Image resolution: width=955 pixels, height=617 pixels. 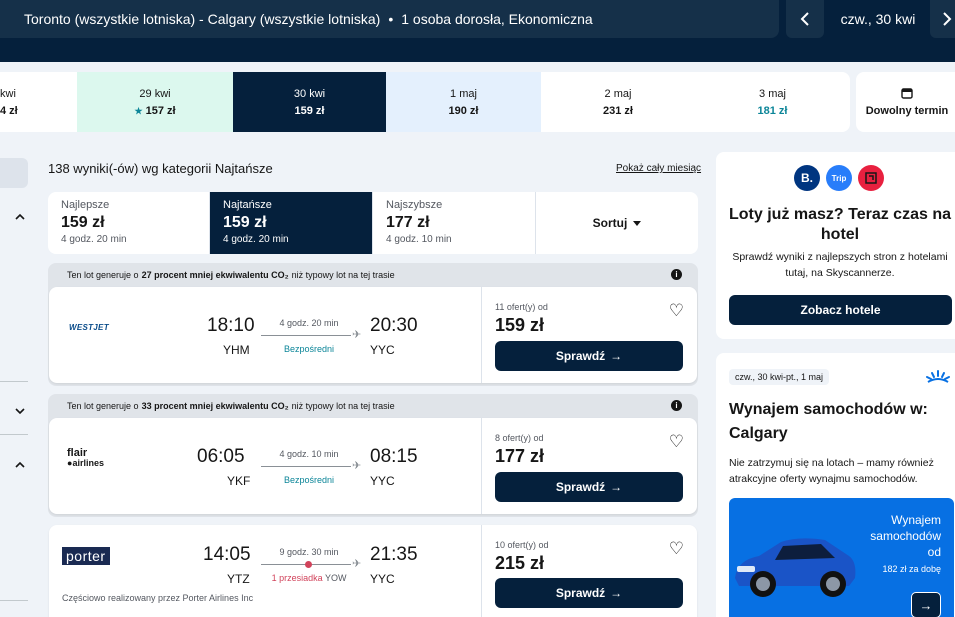 I want to click on hotels-logo, so click(x=871, y=178).